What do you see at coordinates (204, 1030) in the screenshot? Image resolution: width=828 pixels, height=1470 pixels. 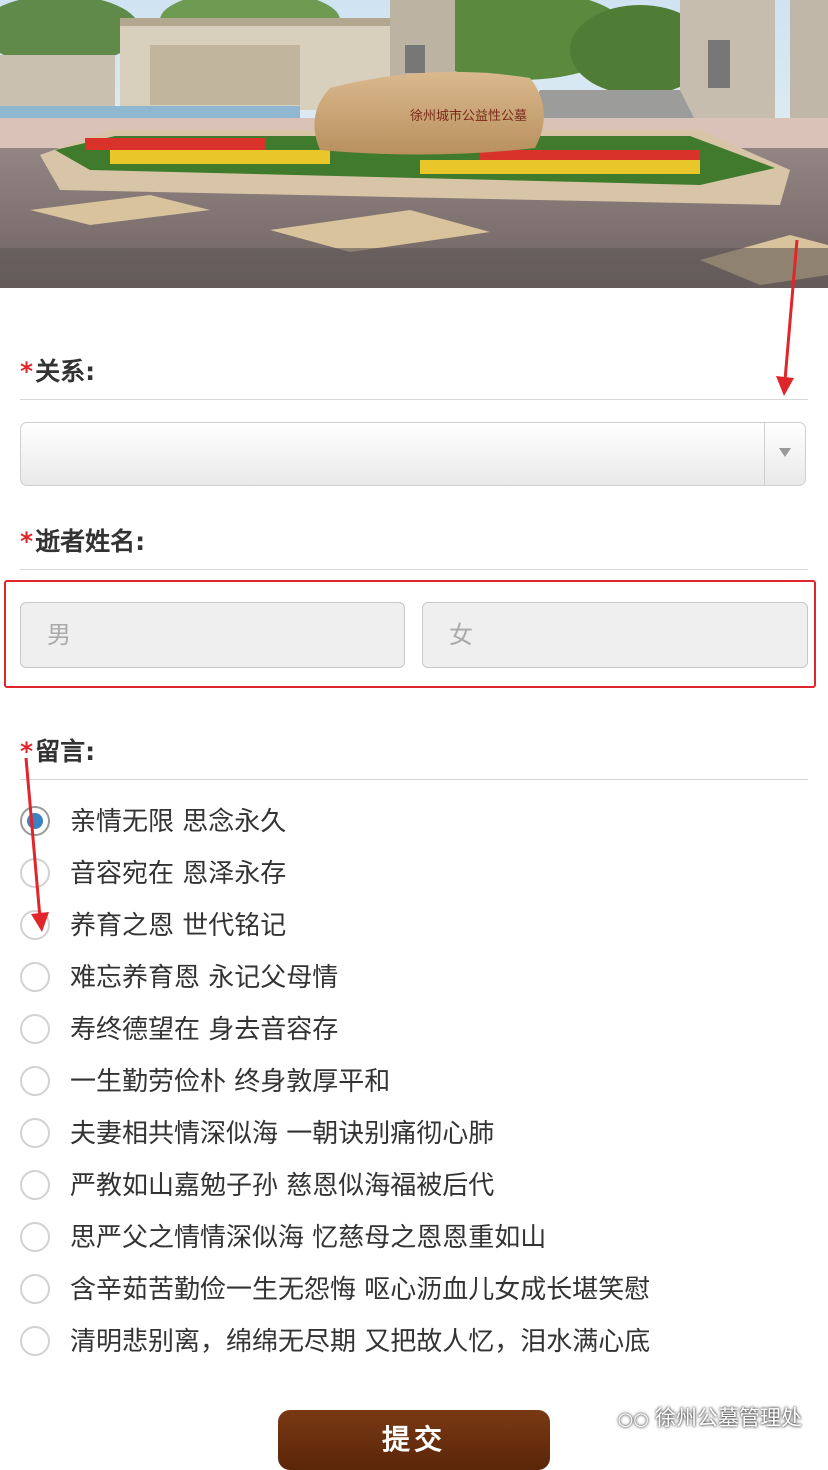 I see `message-option-text: 寿终德望在 身去音容存` at bounding box center [204, 1030].